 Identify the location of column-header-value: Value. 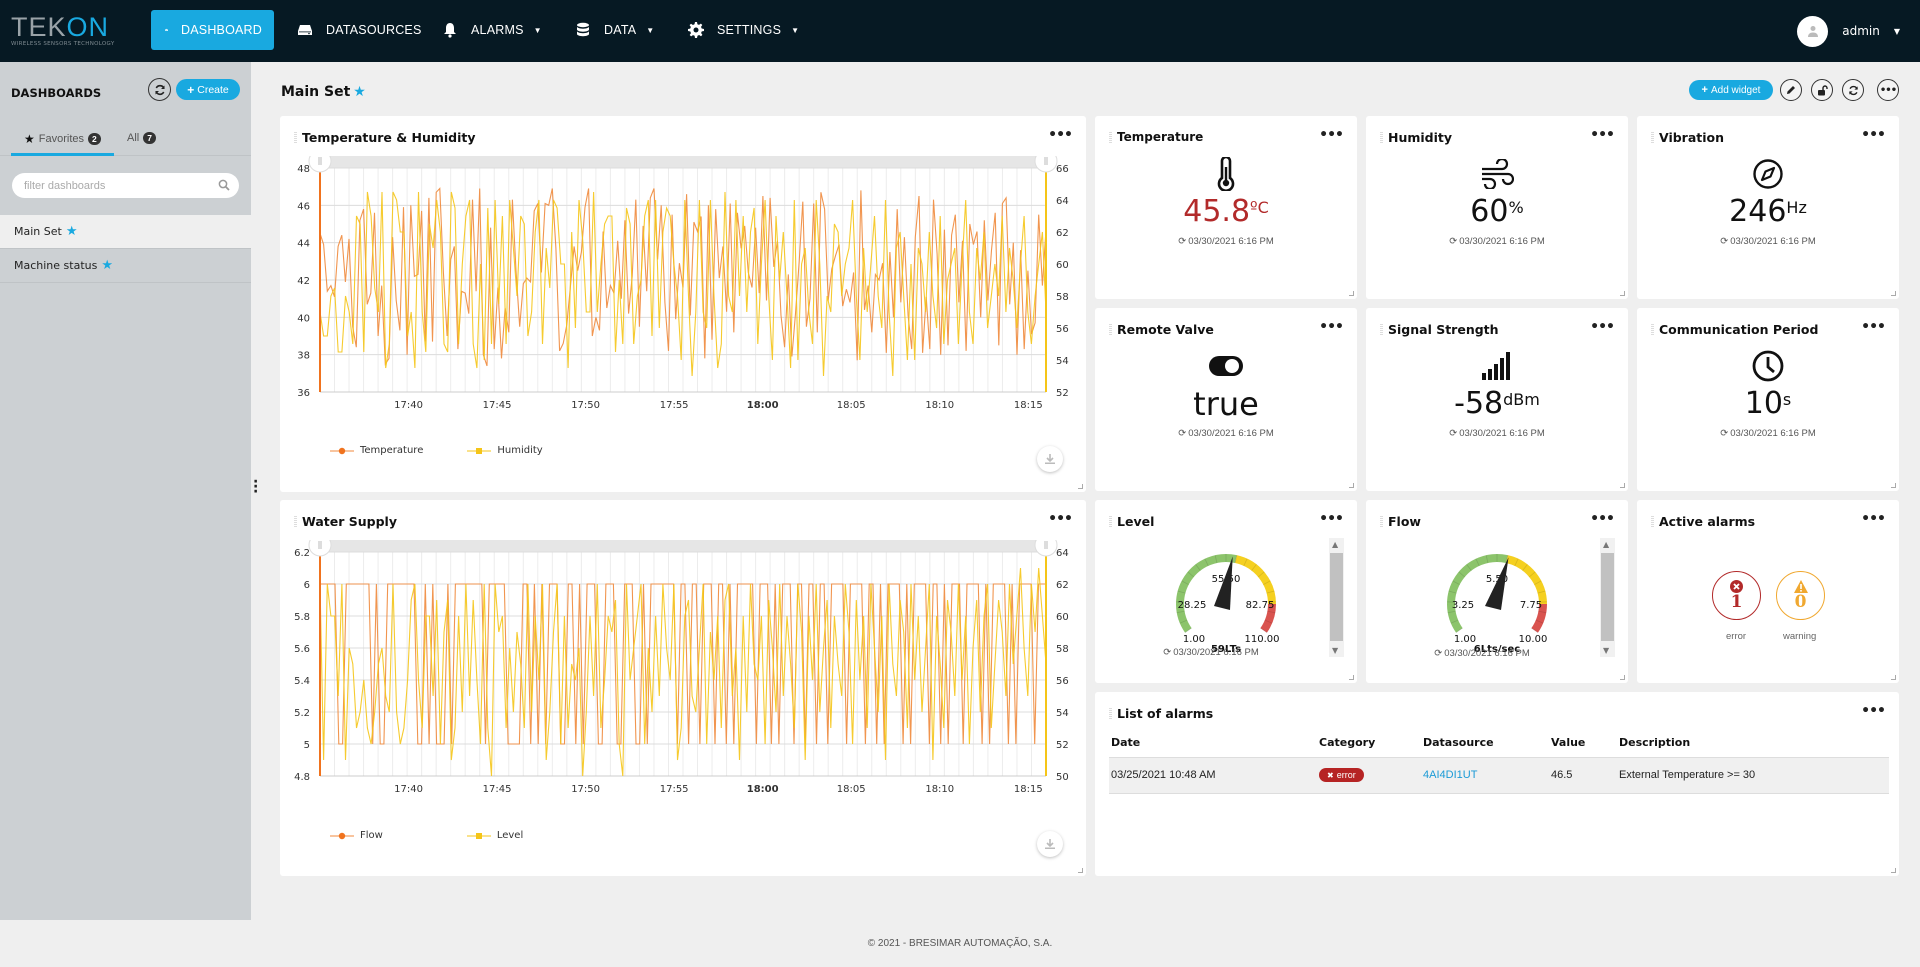
(1583, 743).